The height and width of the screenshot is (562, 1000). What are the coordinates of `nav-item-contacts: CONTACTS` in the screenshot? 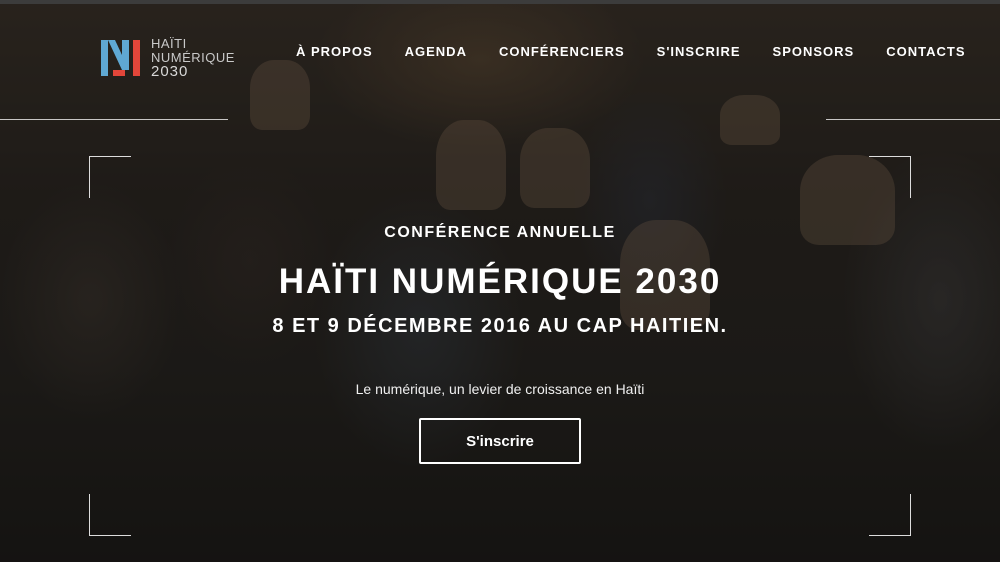 It's located at (925, 51).